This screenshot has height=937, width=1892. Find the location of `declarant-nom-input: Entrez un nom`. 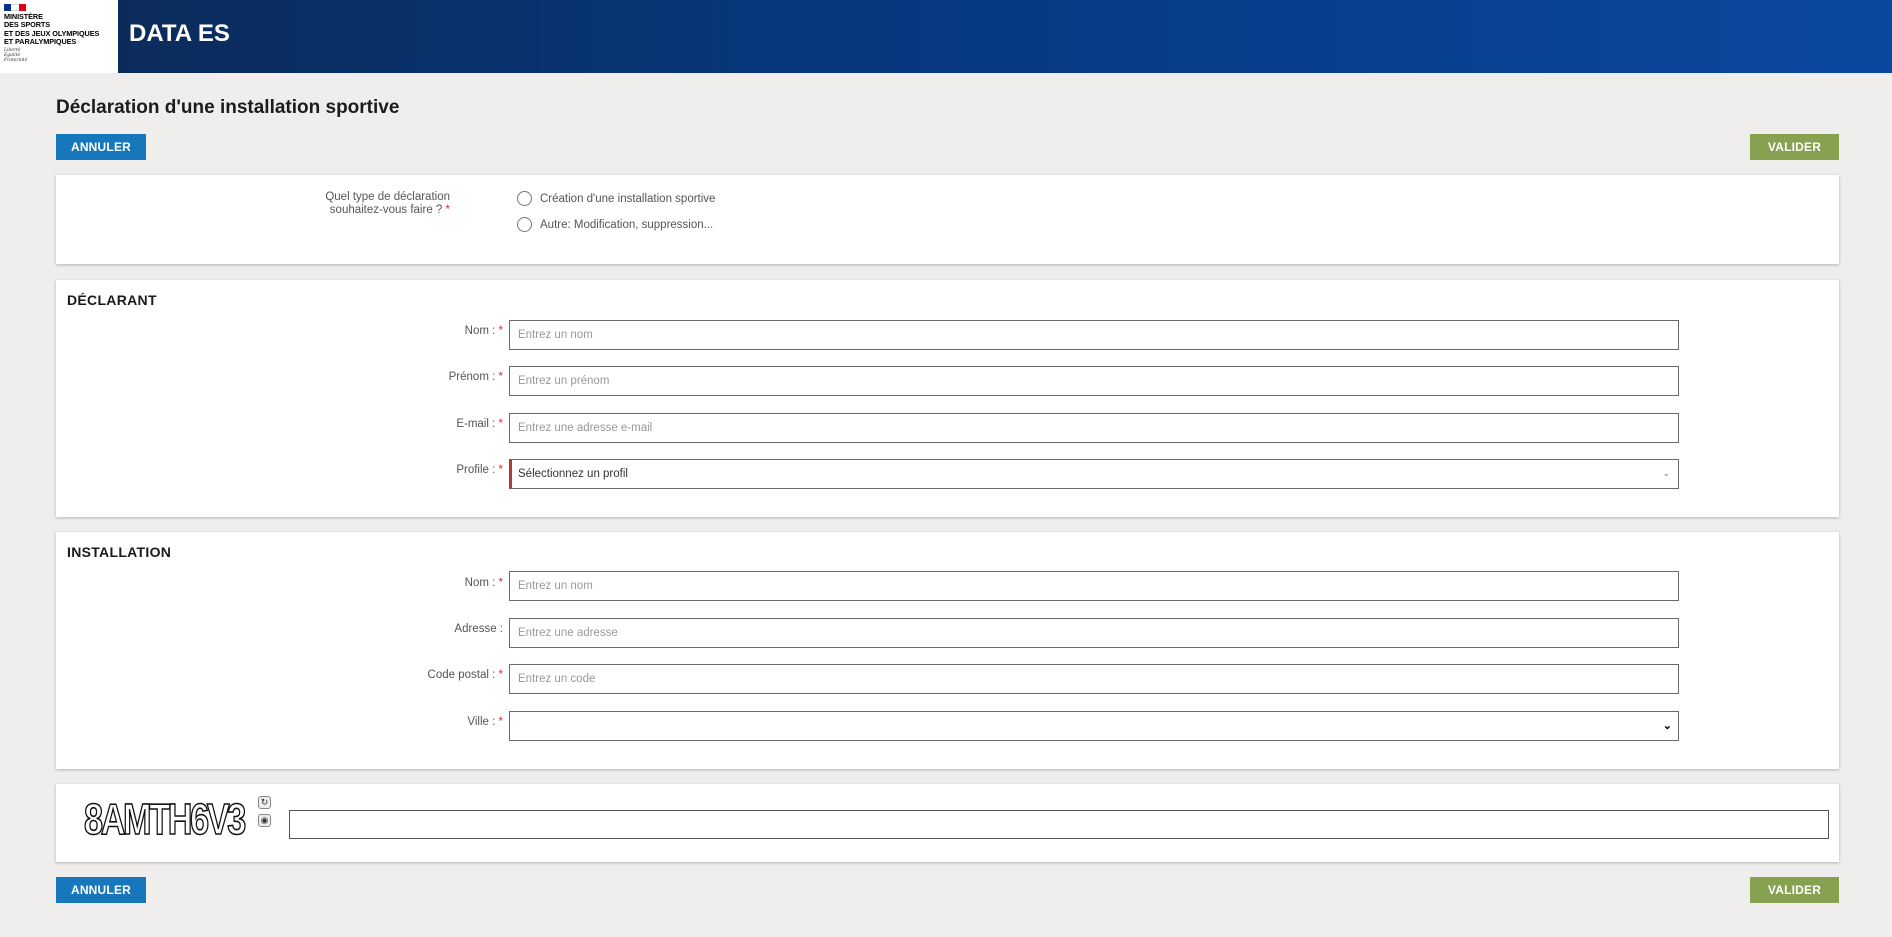

declarant-nom-input: Entrez un nom is located at coordinates (1094, 335).